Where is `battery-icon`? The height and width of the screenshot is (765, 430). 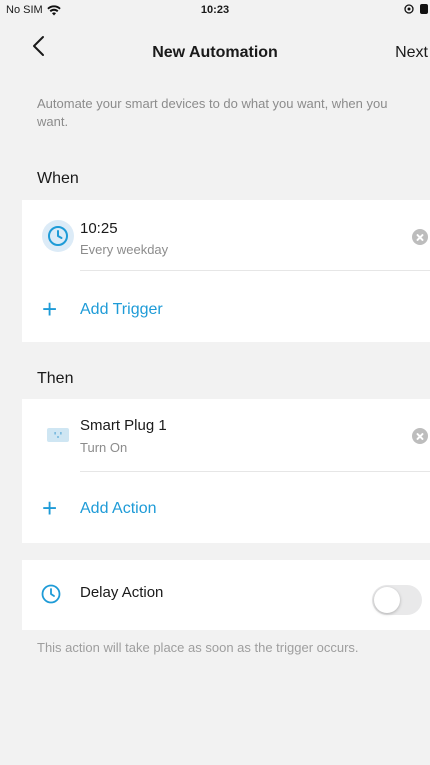 battery-icon is located at coordinates (424, 9).